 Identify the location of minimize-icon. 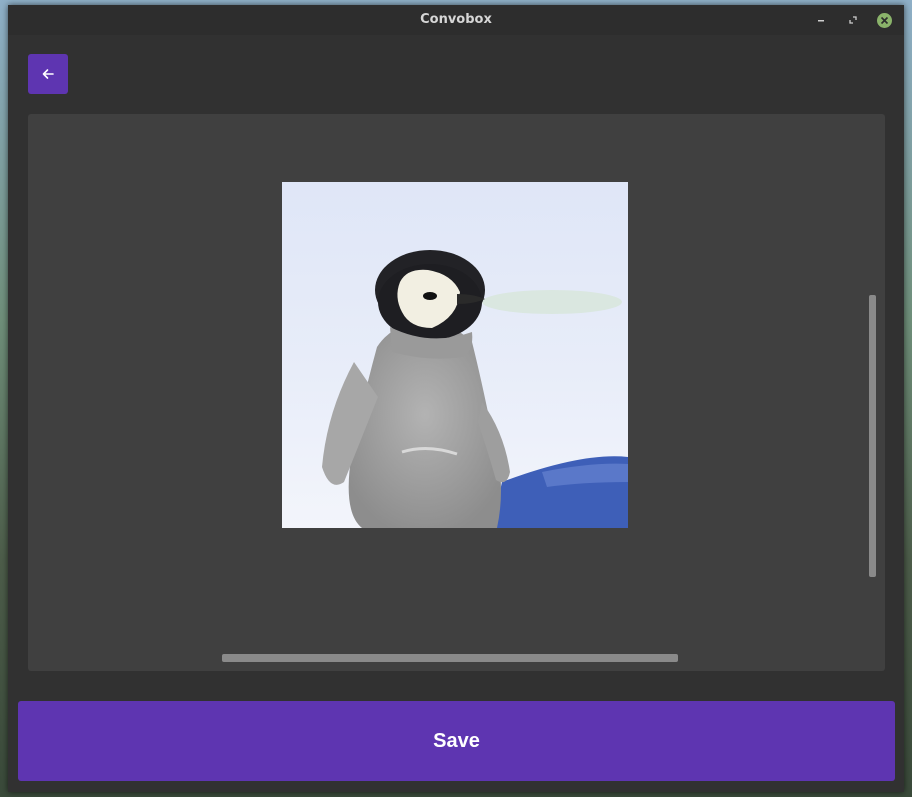
(821, 21).